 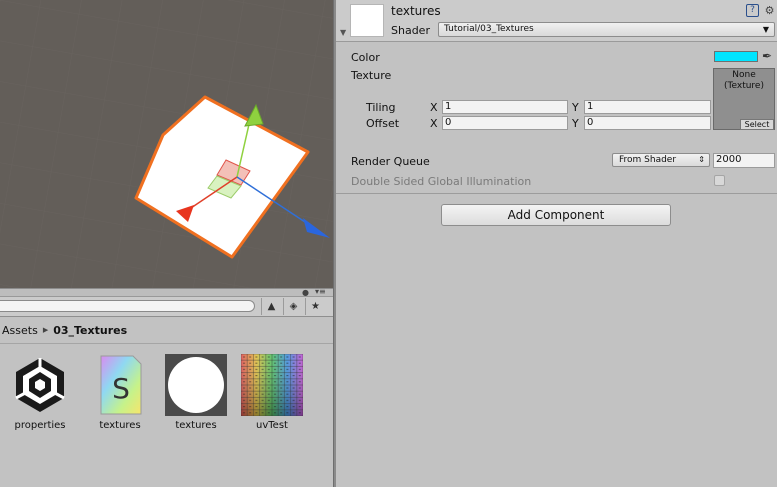 What do you see at coordinates (365, 57) in the screenshot?
I see `color-label: Color` at bounding box center [365, 57].